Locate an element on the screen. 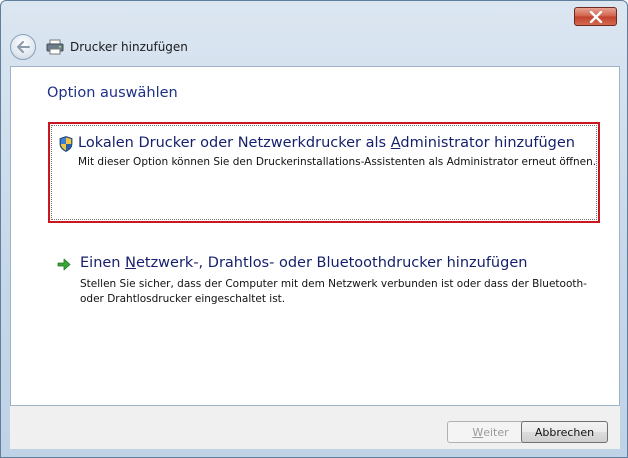  close-button is located at coordinates (595, 16).